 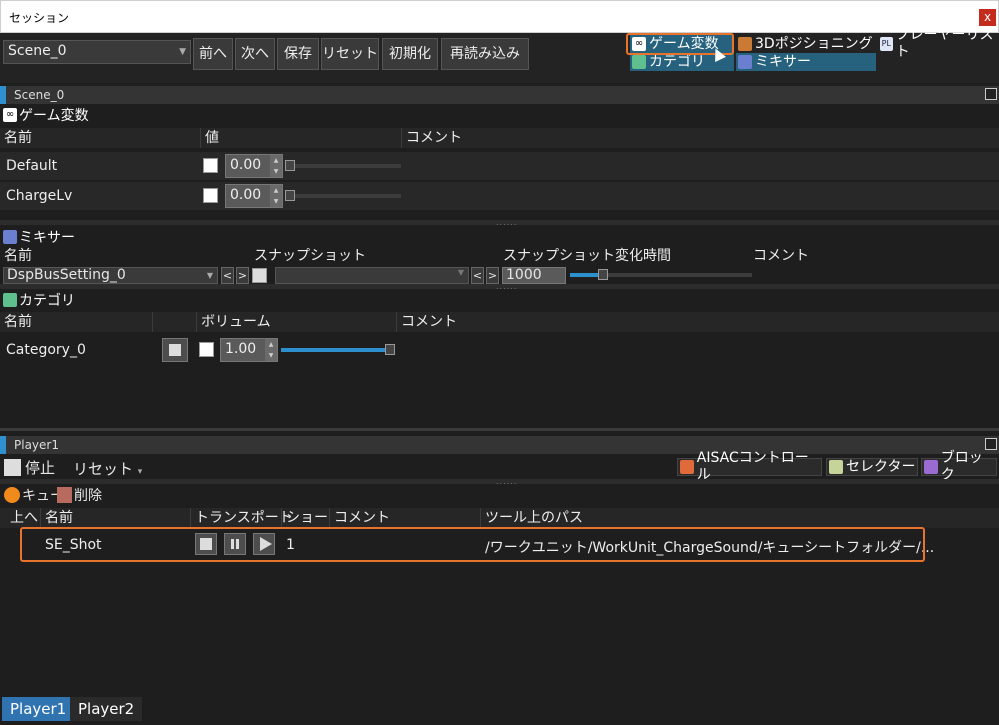 I want to click on selector-label: セレクター, so click(x=881, y=466).